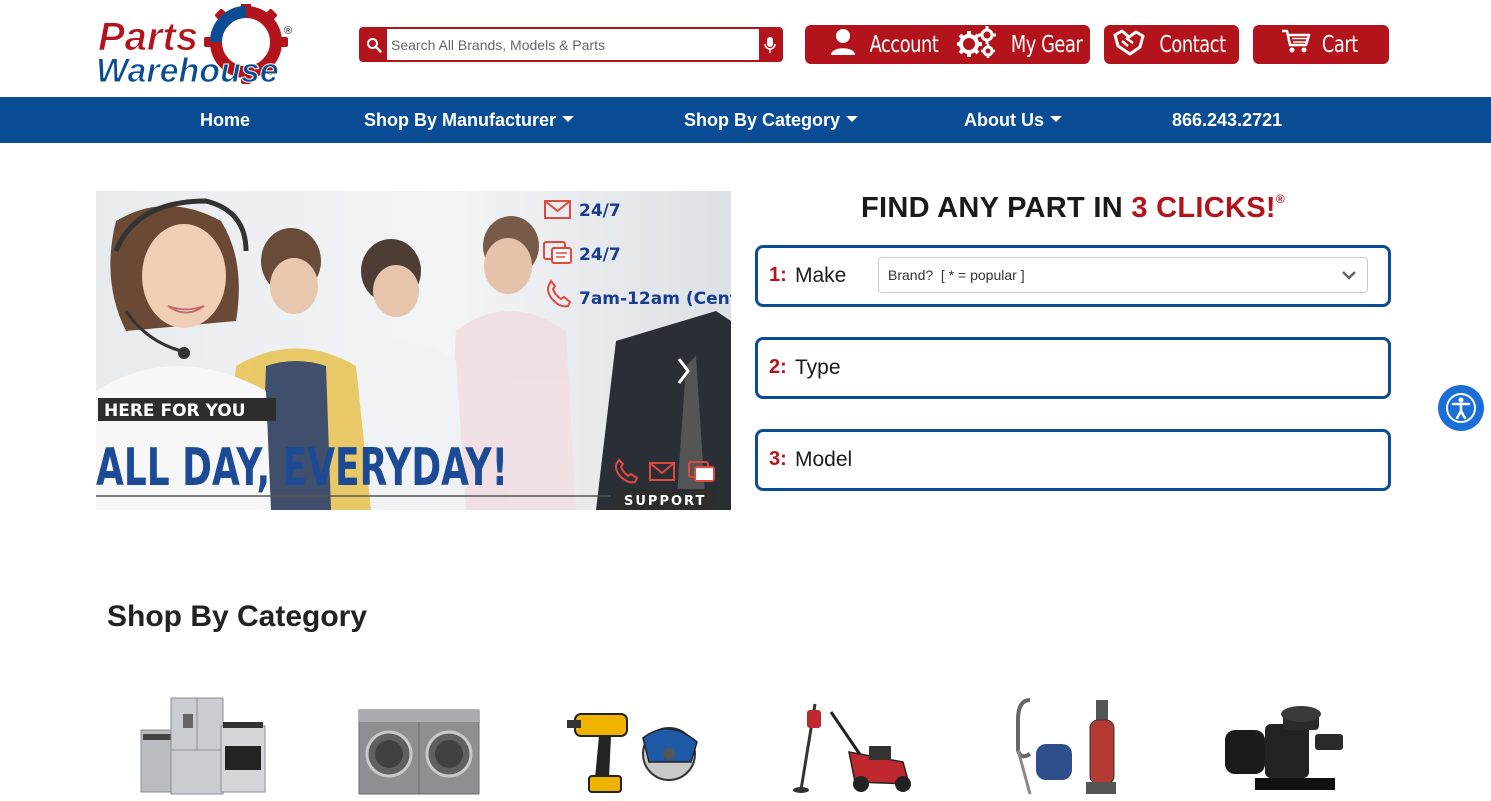  Describe the element at coordinates (1340, 44) in the screenshot. I see `cart-label: Cart` at that location.